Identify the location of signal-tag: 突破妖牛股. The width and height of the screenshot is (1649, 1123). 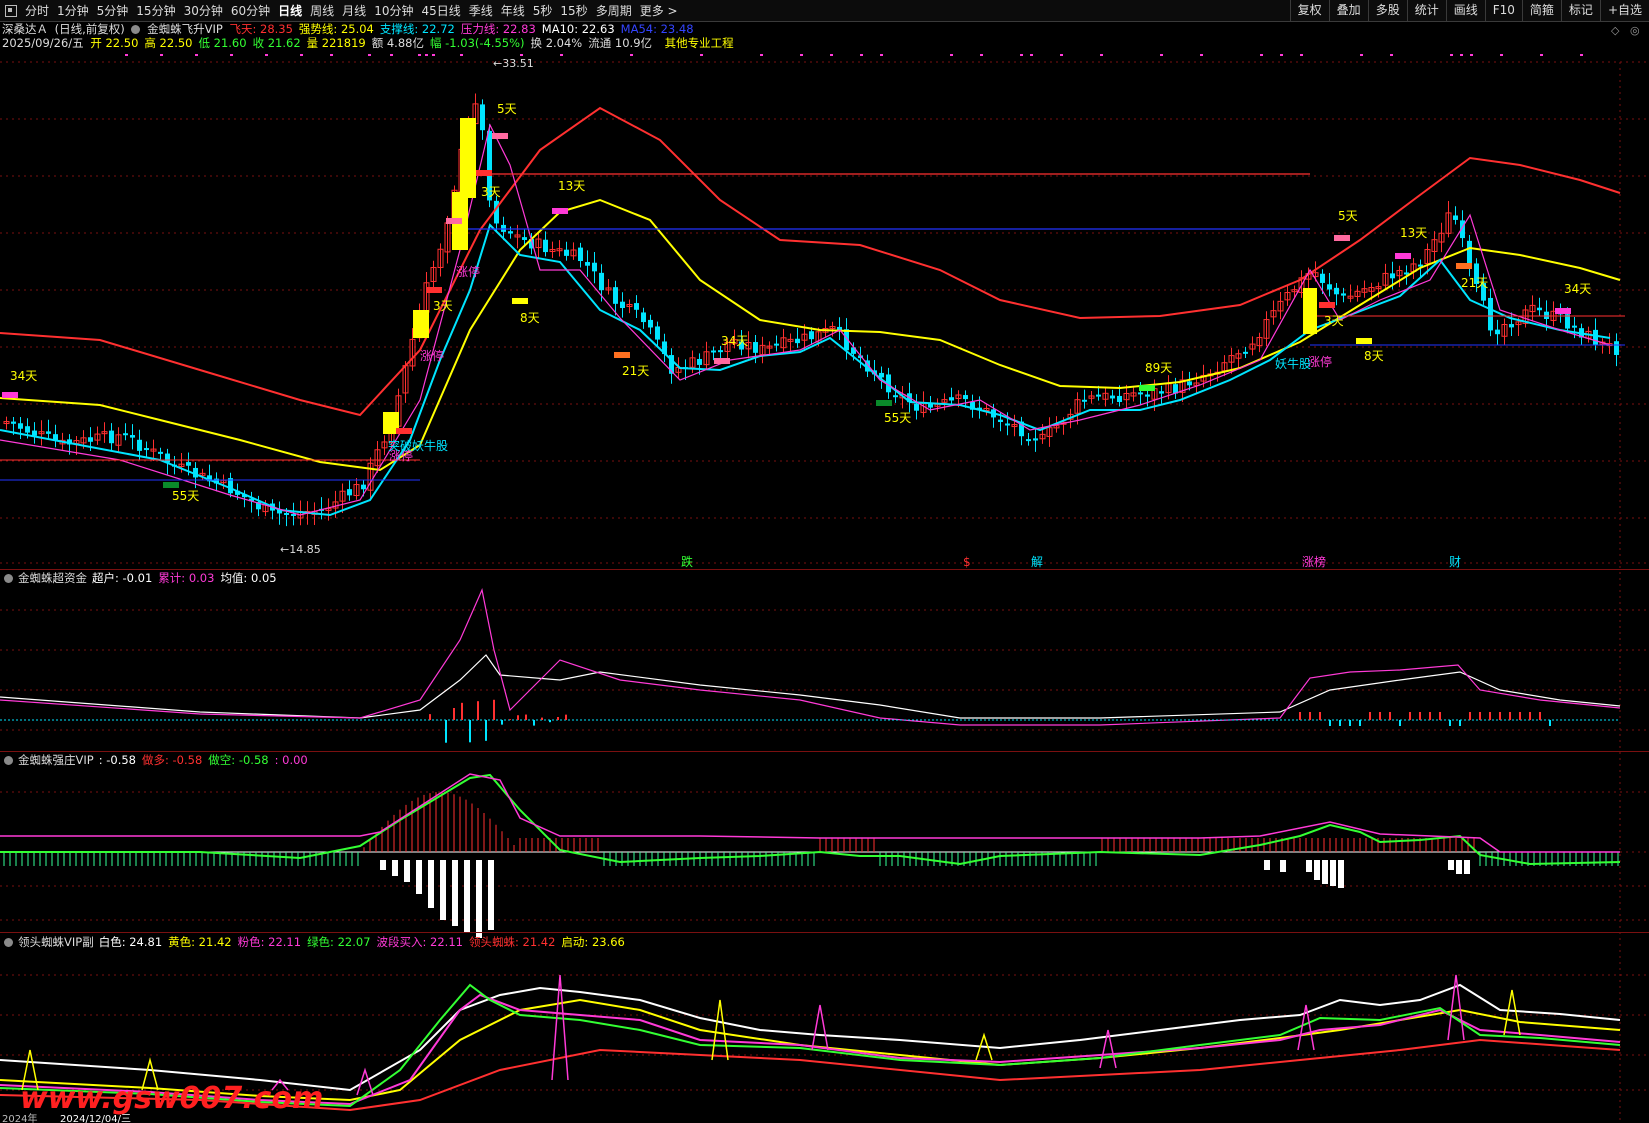
(418, 445).